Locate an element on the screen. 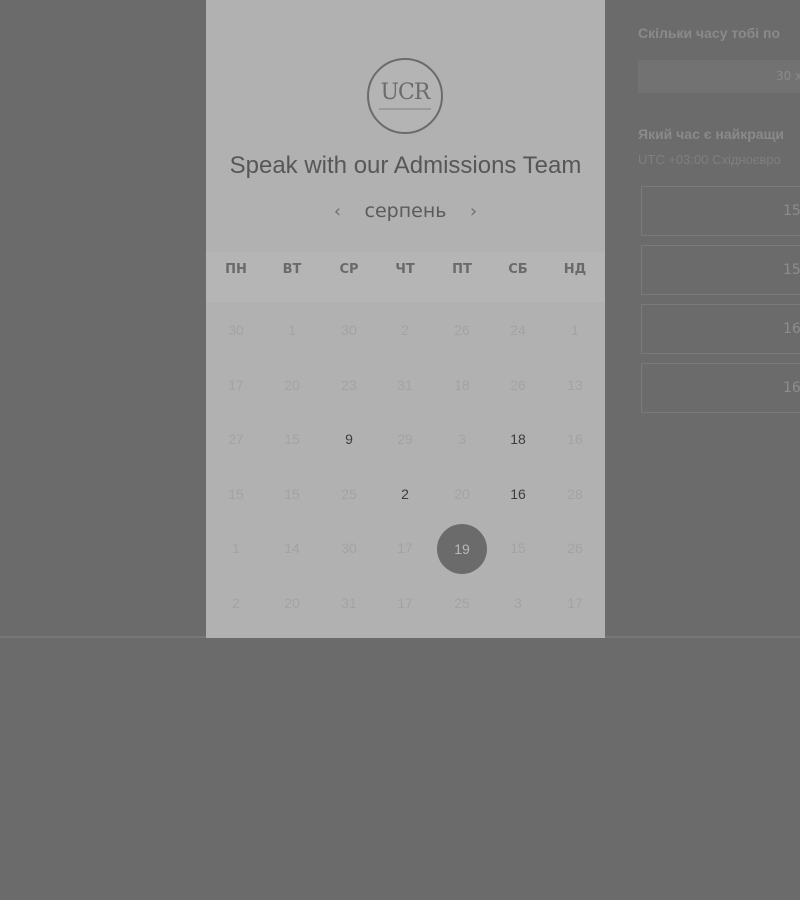 The image size is (800, 900). weekday-label: СБ is located at coordinates (518, 269).